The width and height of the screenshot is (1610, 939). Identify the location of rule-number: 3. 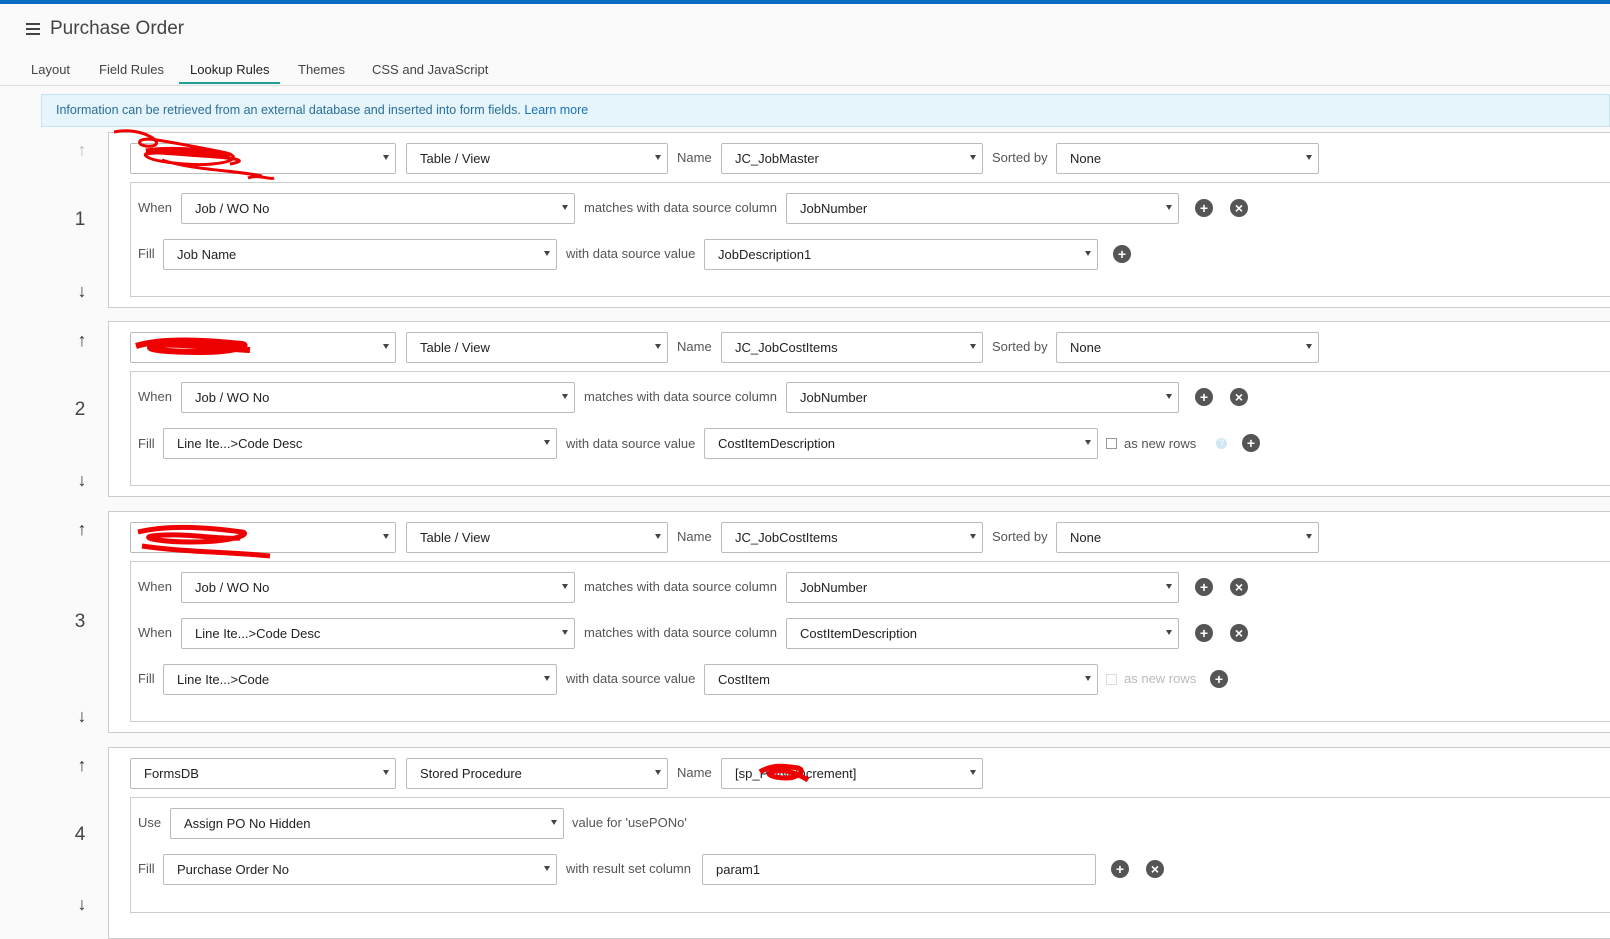
(80, 621).